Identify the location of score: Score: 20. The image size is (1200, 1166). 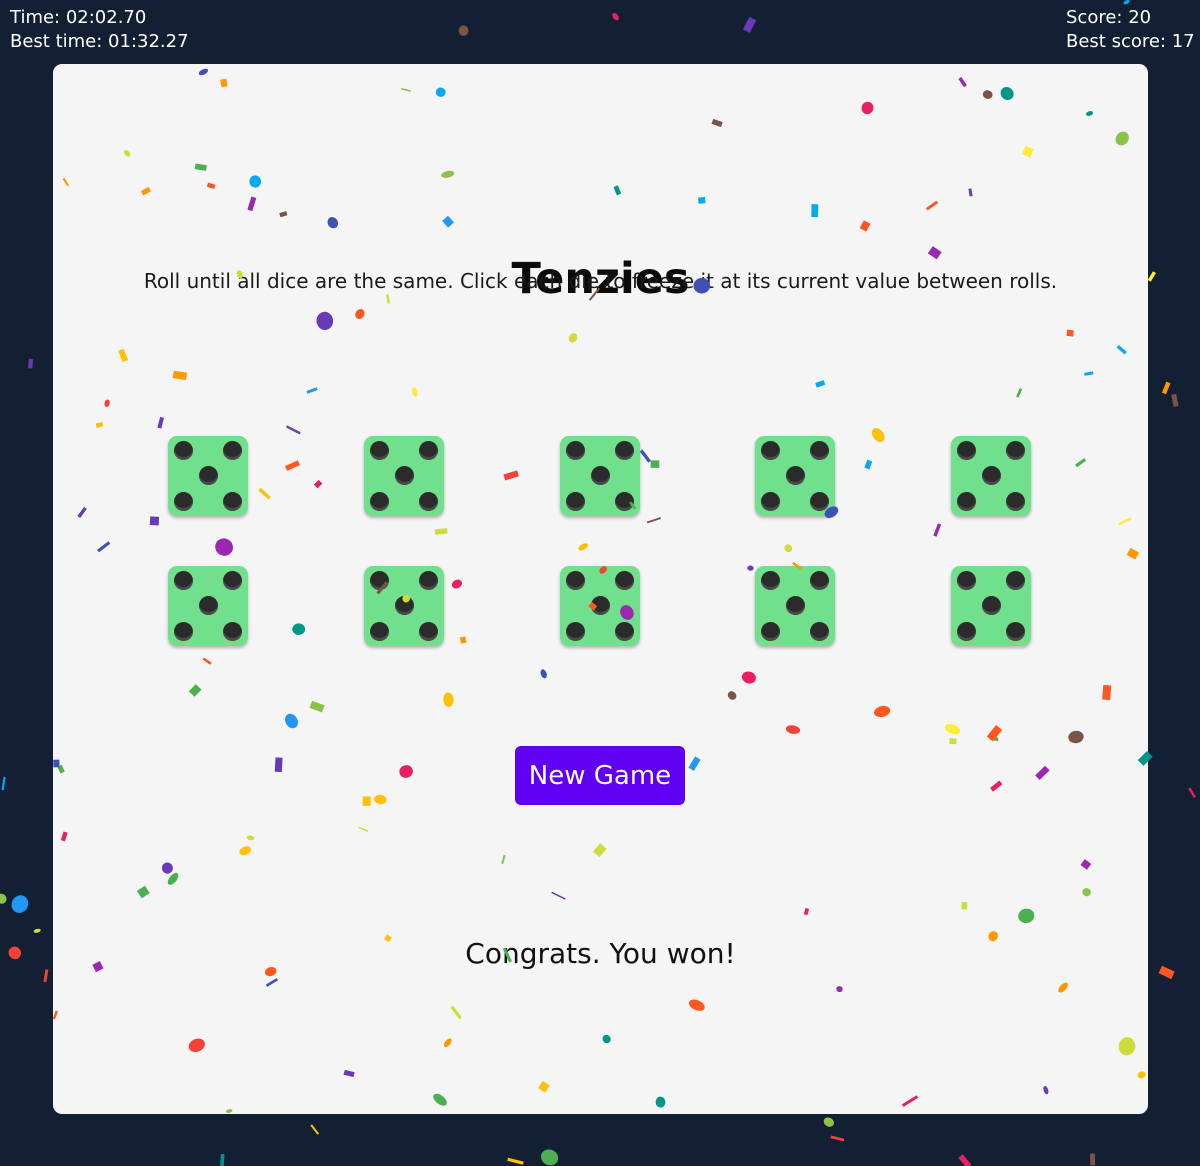
(1109, 17).